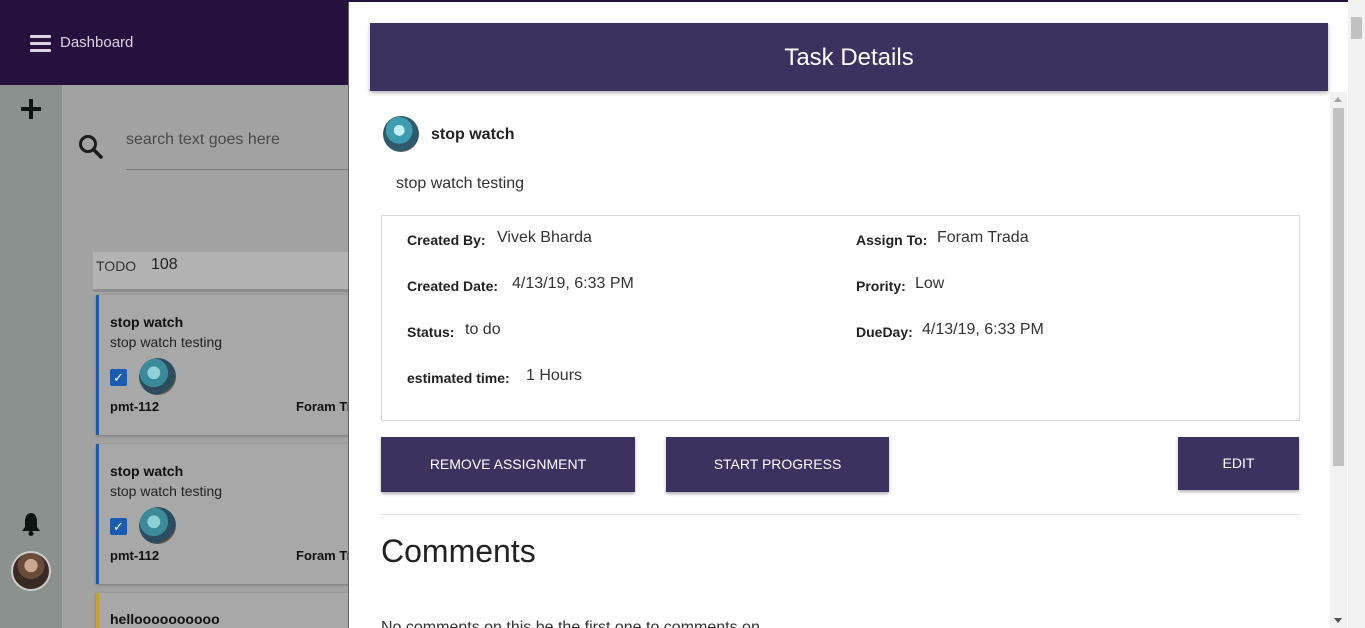 The image size is (1365, 628). I want to click on priority-label: Prority:, so click(881, 286).